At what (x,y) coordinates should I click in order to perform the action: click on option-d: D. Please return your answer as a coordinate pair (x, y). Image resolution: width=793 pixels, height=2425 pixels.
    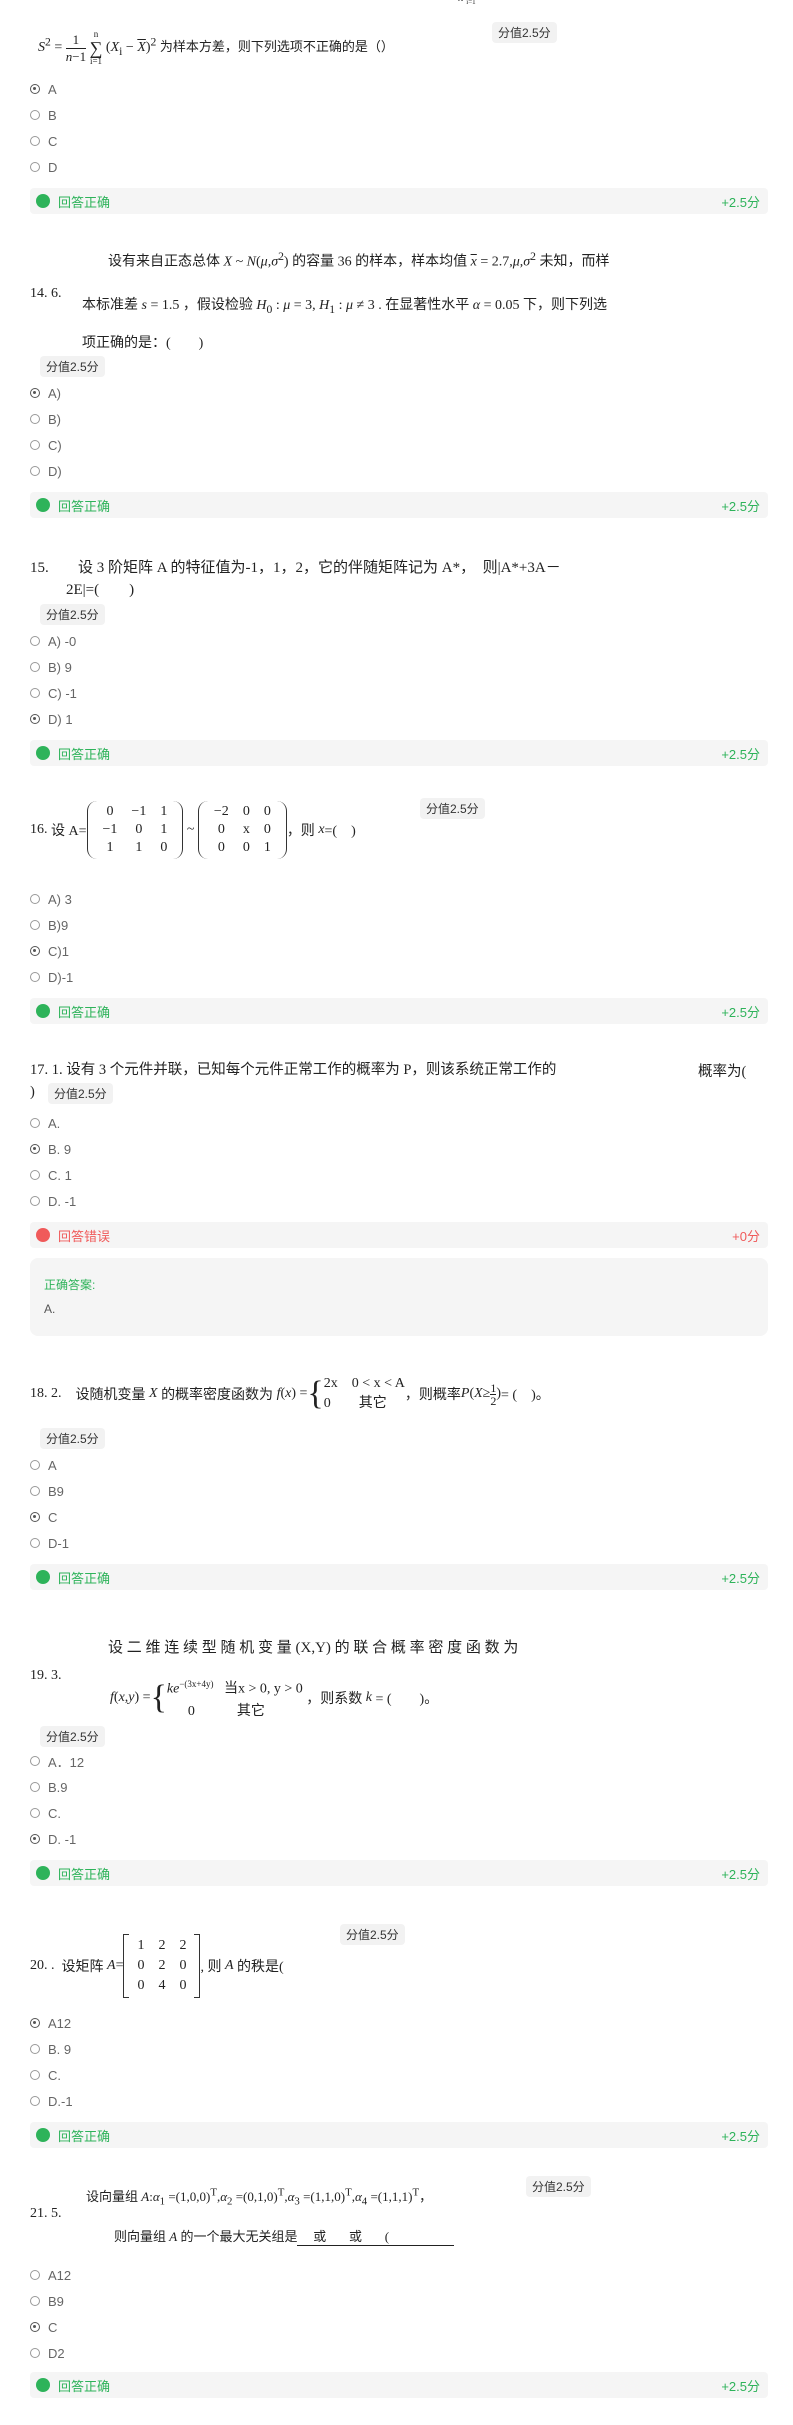
    Looking at the image, I should click on (43, 167).